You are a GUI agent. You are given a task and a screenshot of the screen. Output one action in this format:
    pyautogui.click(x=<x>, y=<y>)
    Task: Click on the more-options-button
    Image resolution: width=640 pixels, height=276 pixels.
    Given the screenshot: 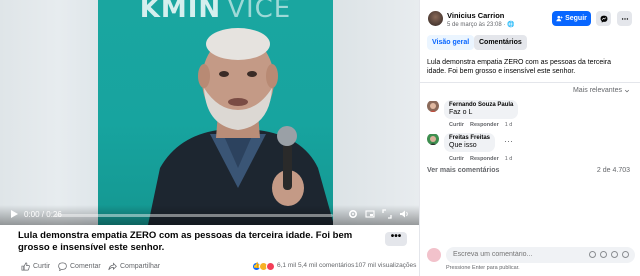 What is the action you would take?
    pyautogui.click(x=624, y=18)
    